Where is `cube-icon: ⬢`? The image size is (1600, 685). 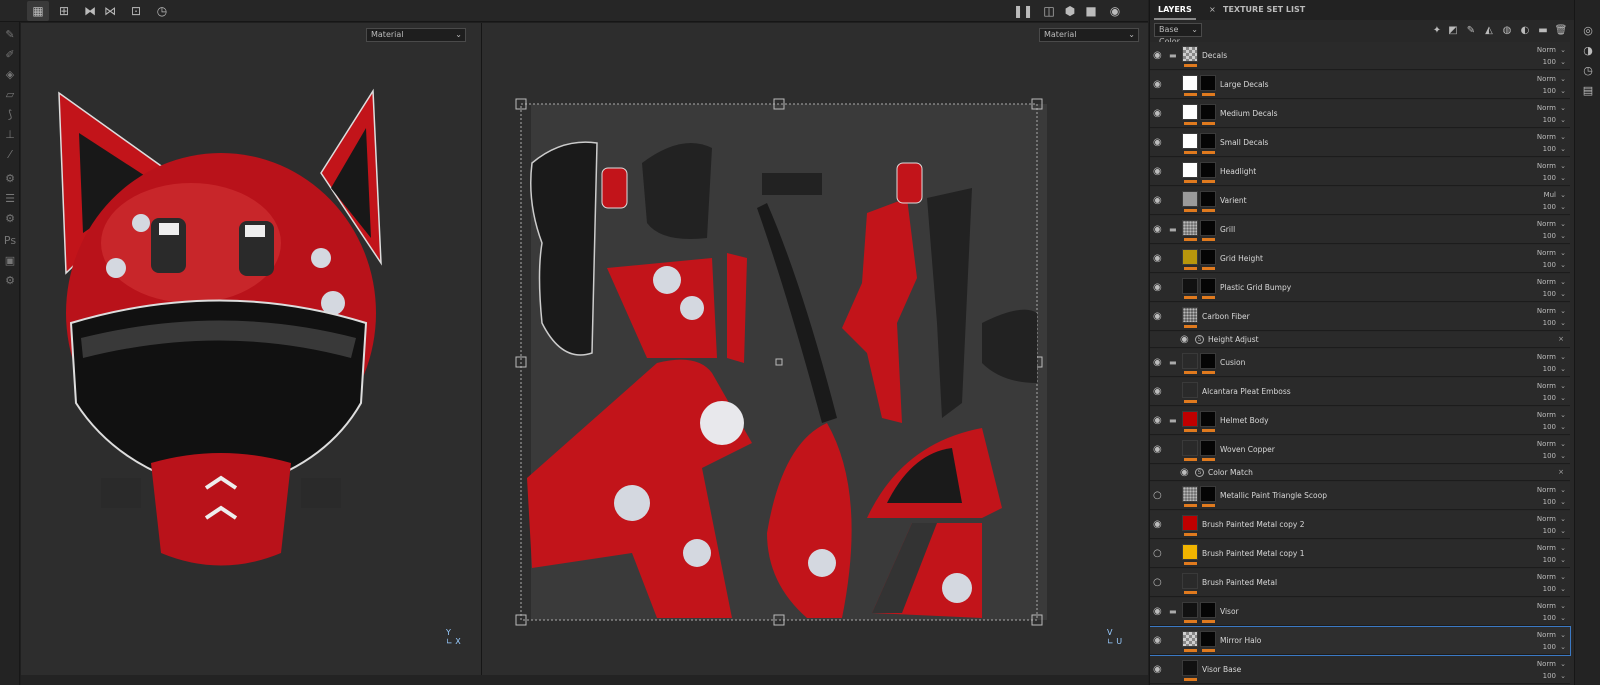
cube-icon: ⬢ is located at coordinates (1070, 11).